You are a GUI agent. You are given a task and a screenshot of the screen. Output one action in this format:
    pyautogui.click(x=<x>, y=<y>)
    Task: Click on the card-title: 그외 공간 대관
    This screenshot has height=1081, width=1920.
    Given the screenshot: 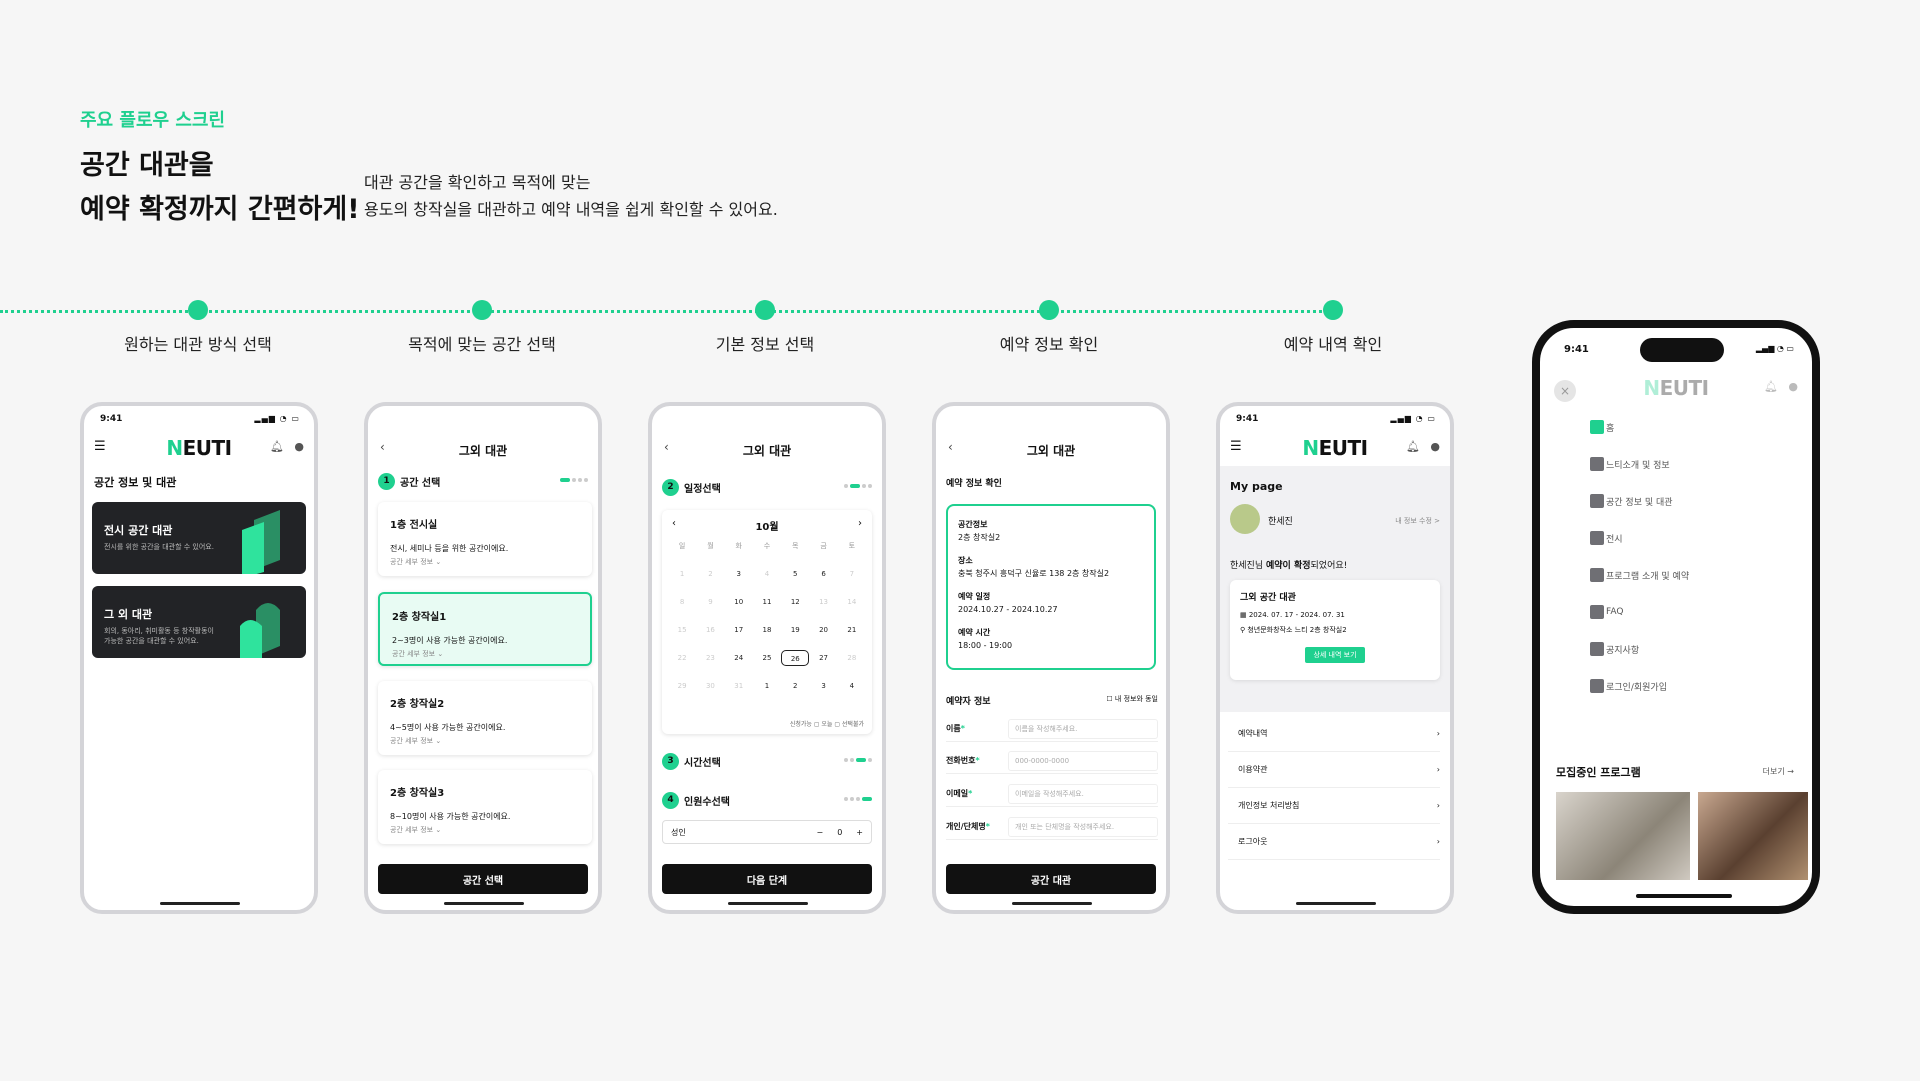 What is the action you would take?
    pyautogui.click(x=1268, y=598)
    